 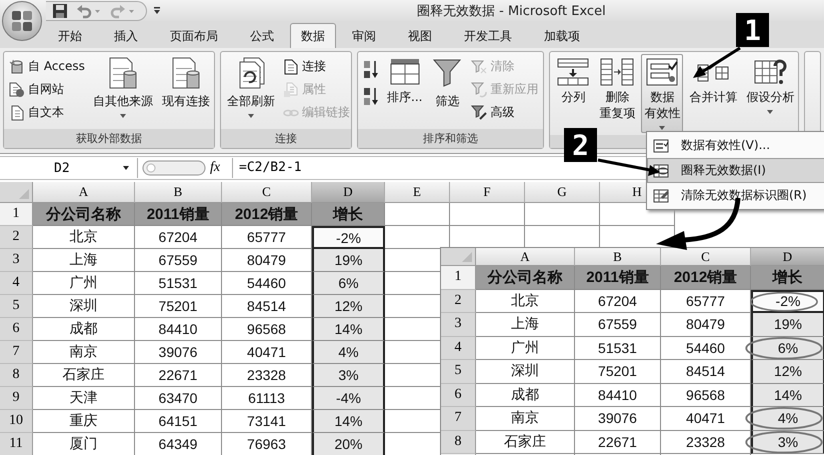 I want to click on splitter-handle, so click(x=174, y=168).